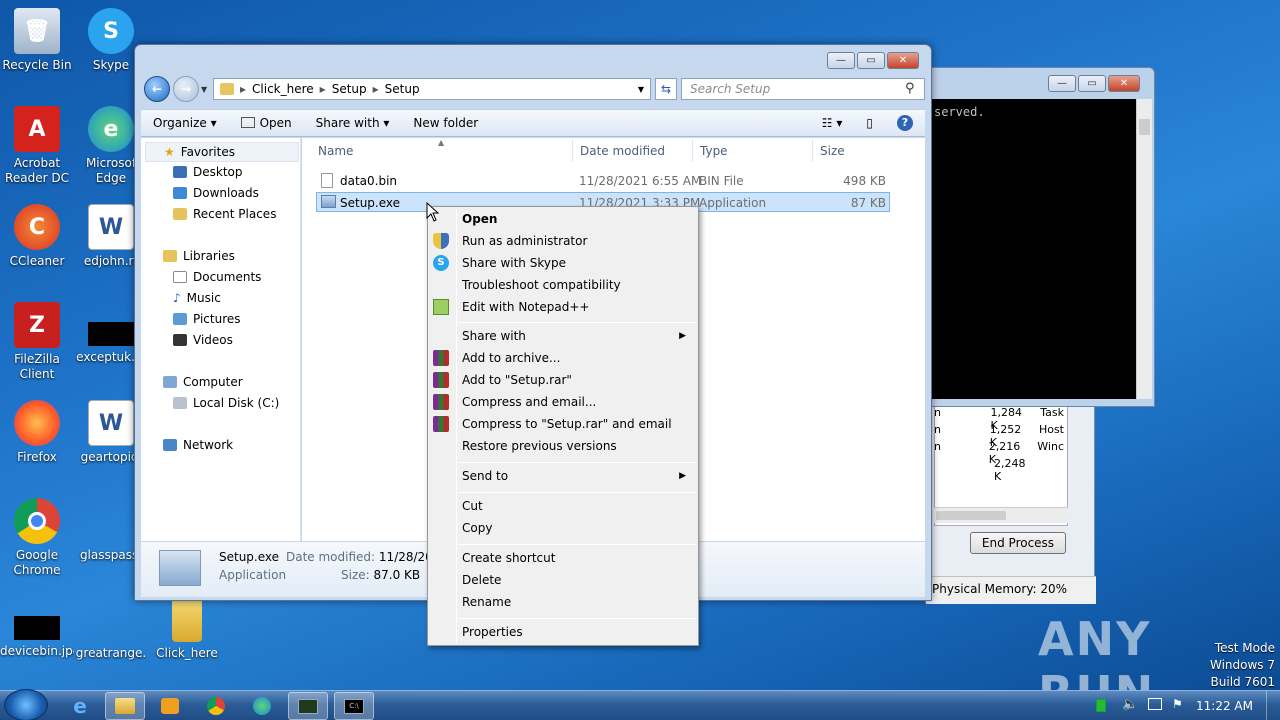 The image size is (1280, 720). Describe the element at coordinates (111, 628) in the screenshot. I see `desktop-icon-greatrange: greatrange.` at that location.